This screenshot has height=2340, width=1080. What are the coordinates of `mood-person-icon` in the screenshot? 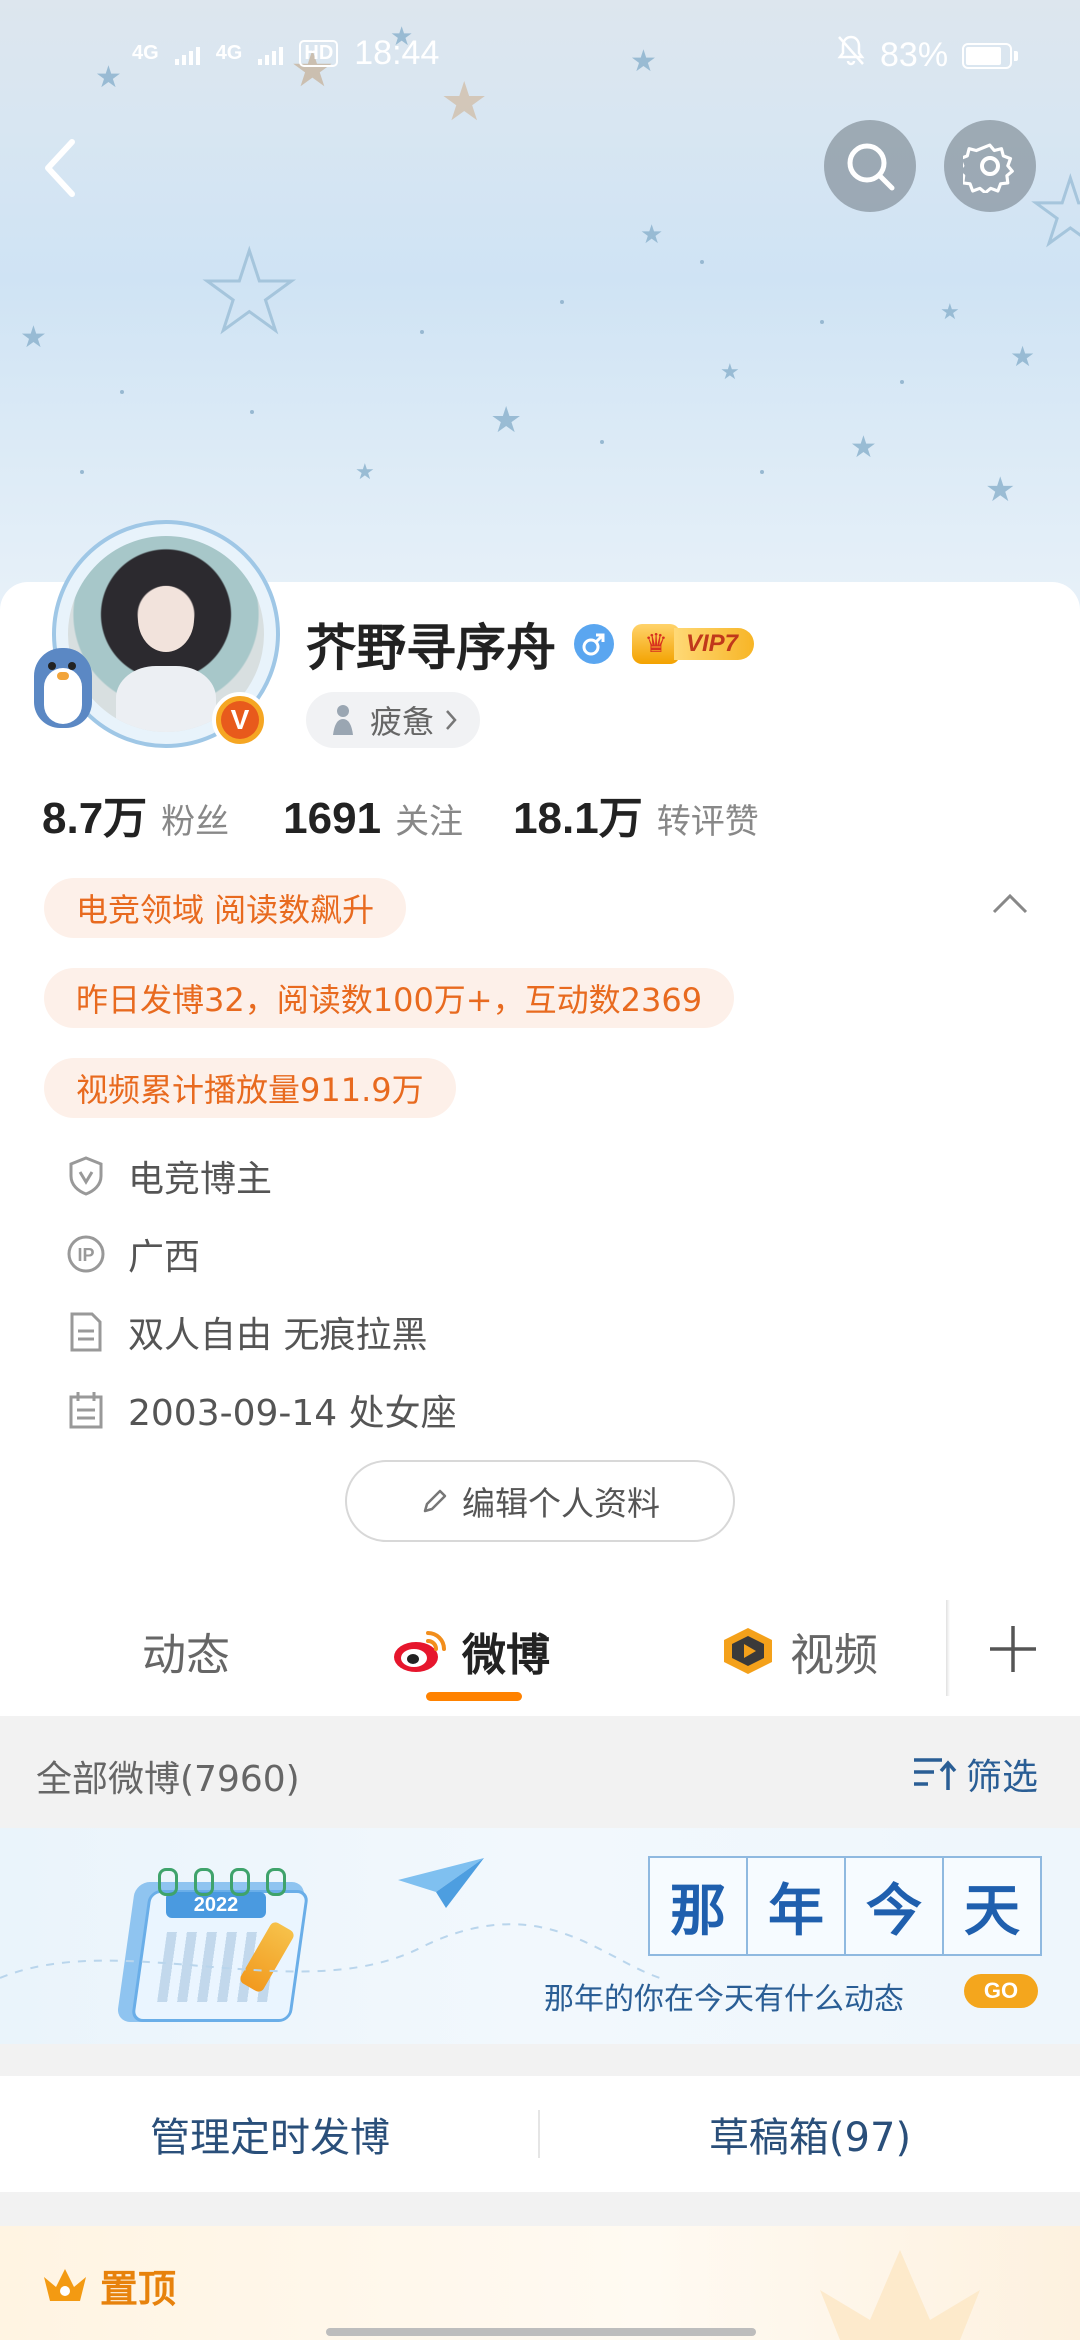 It's located at (343, 720).